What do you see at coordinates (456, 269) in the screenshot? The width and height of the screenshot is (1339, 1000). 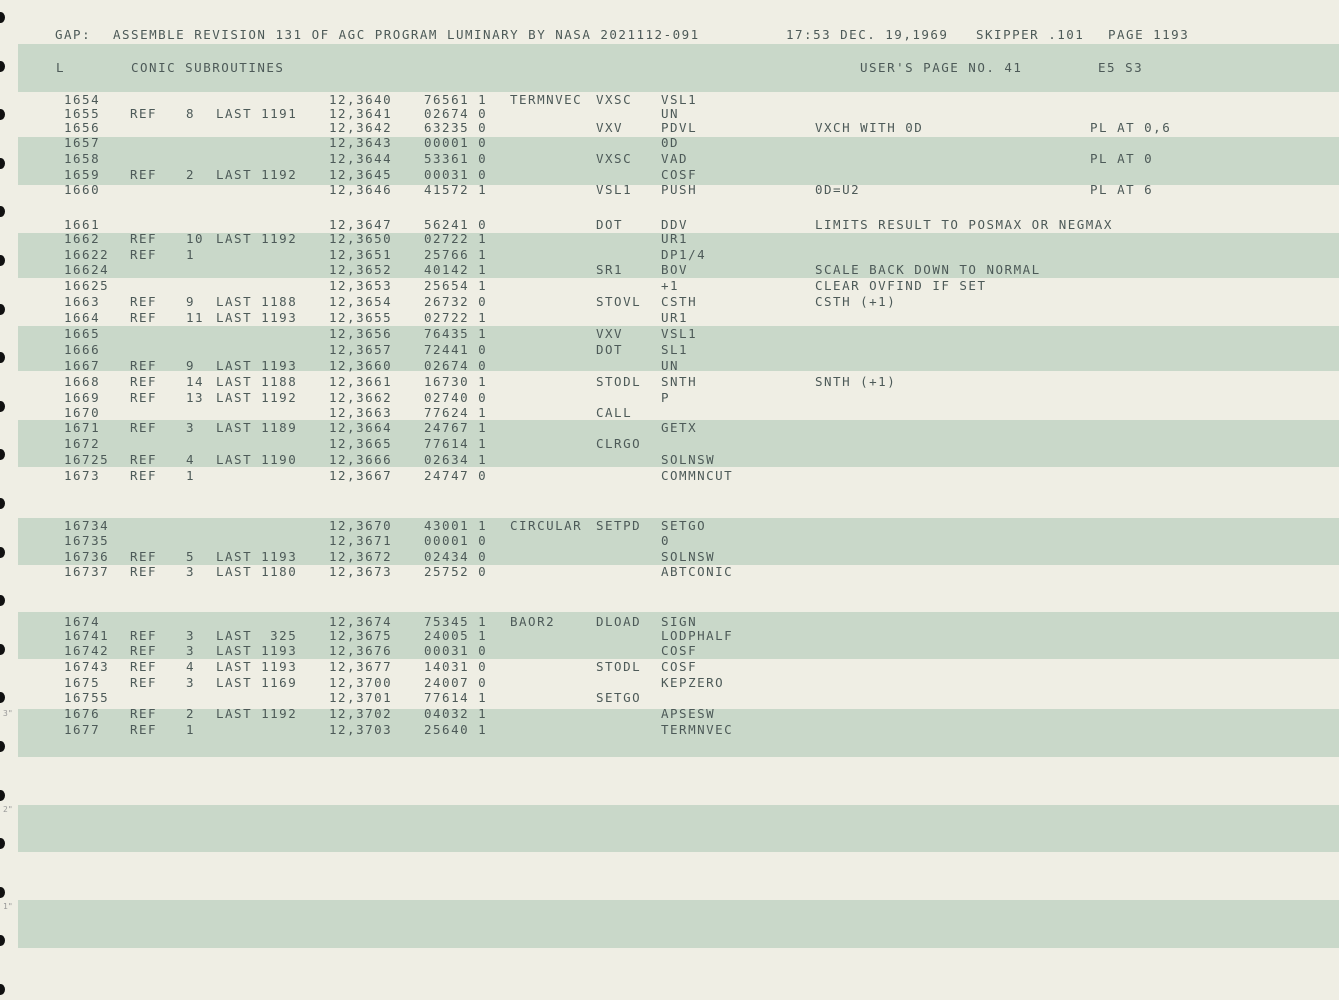 I see `octal-word: 40142 1` at bounding box center [456, 269].